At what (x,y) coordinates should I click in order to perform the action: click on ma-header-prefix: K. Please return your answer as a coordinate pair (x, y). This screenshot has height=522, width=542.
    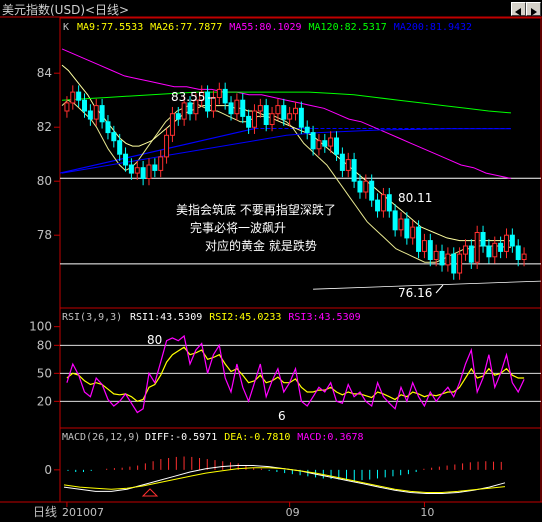
    Looking at the image, I should click on (66, 27).